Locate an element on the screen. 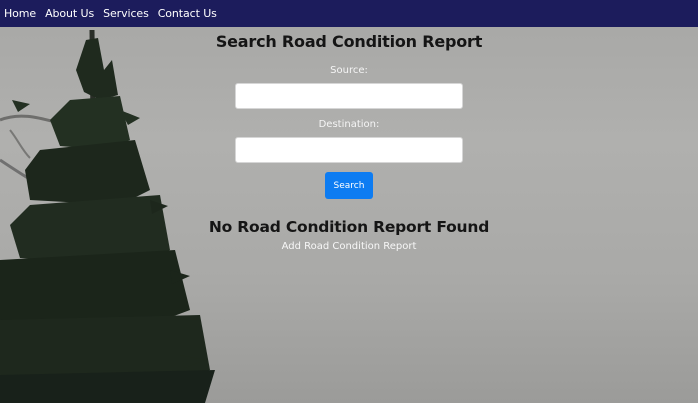 The image size is (698, 403). add-report-link: Add Road Condition Report is located at coordinates (349, 246).